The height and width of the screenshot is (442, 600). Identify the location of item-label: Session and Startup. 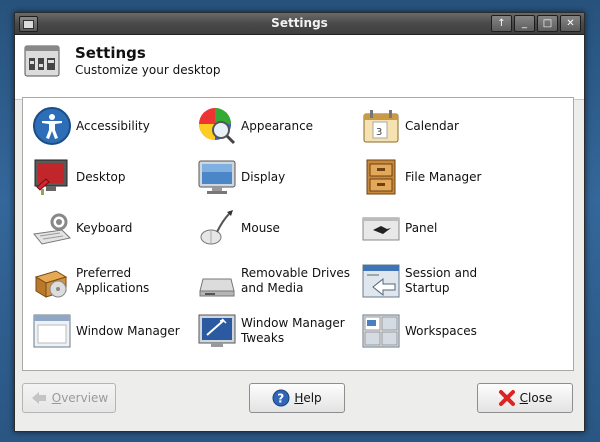
(441, 280).